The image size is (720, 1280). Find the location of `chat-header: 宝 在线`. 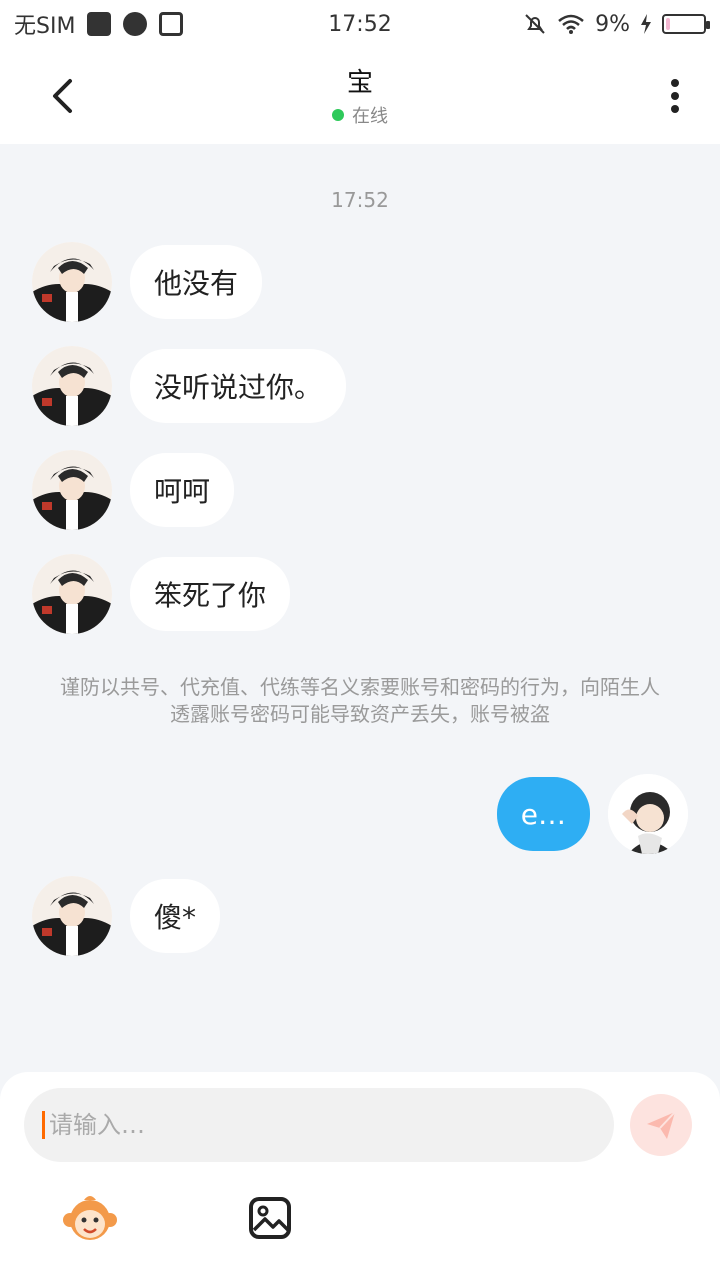

chat-header: 宝 在线 is located at coordinates (360, 96).